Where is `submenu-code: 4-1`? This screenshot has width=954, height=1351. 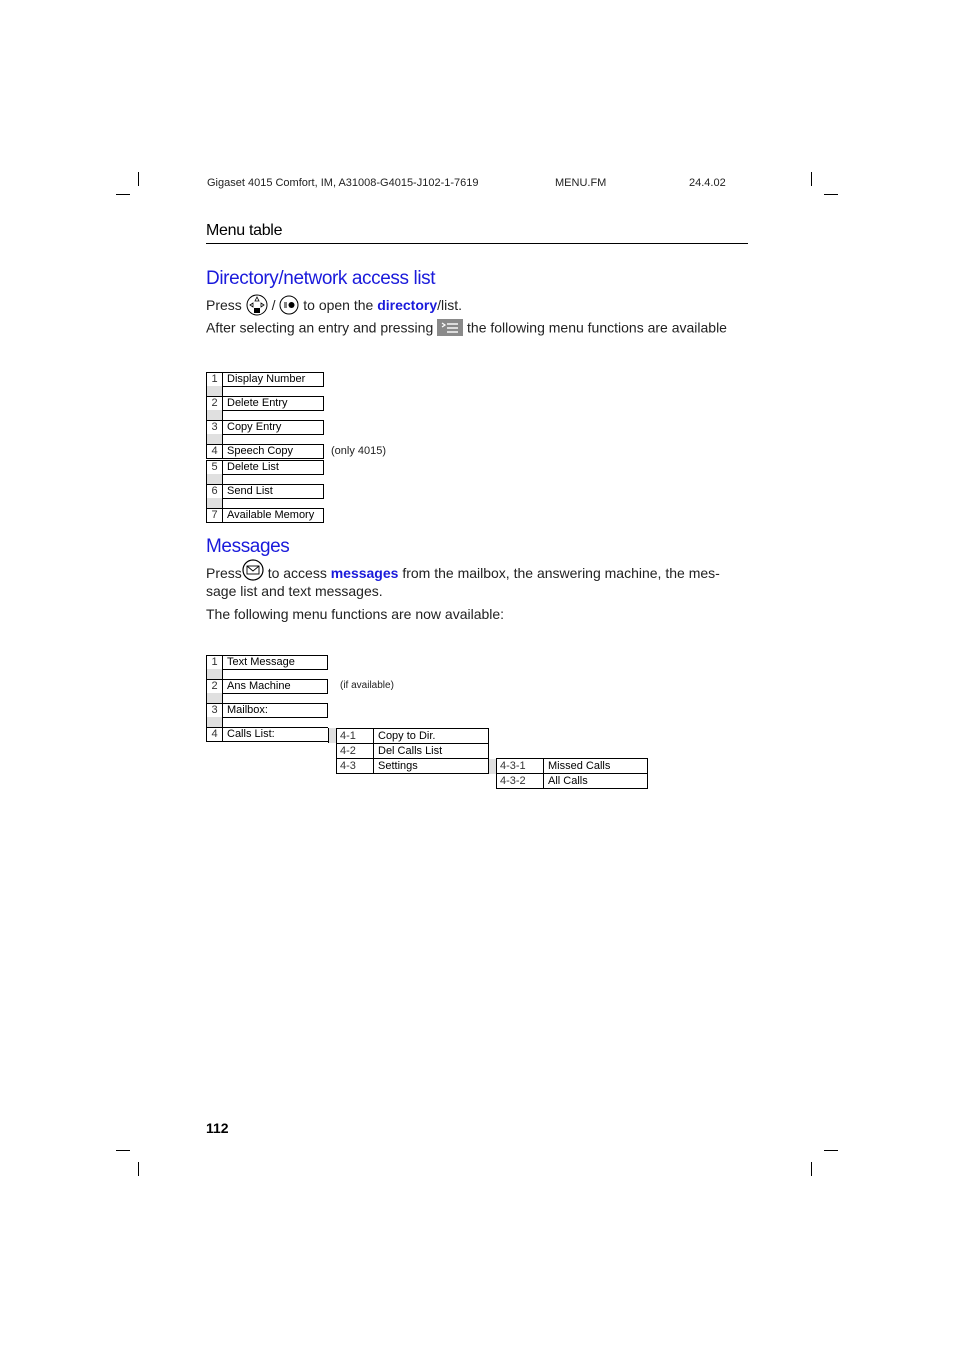
submenu-code: 4-1 is located at coordinates (355, 736).